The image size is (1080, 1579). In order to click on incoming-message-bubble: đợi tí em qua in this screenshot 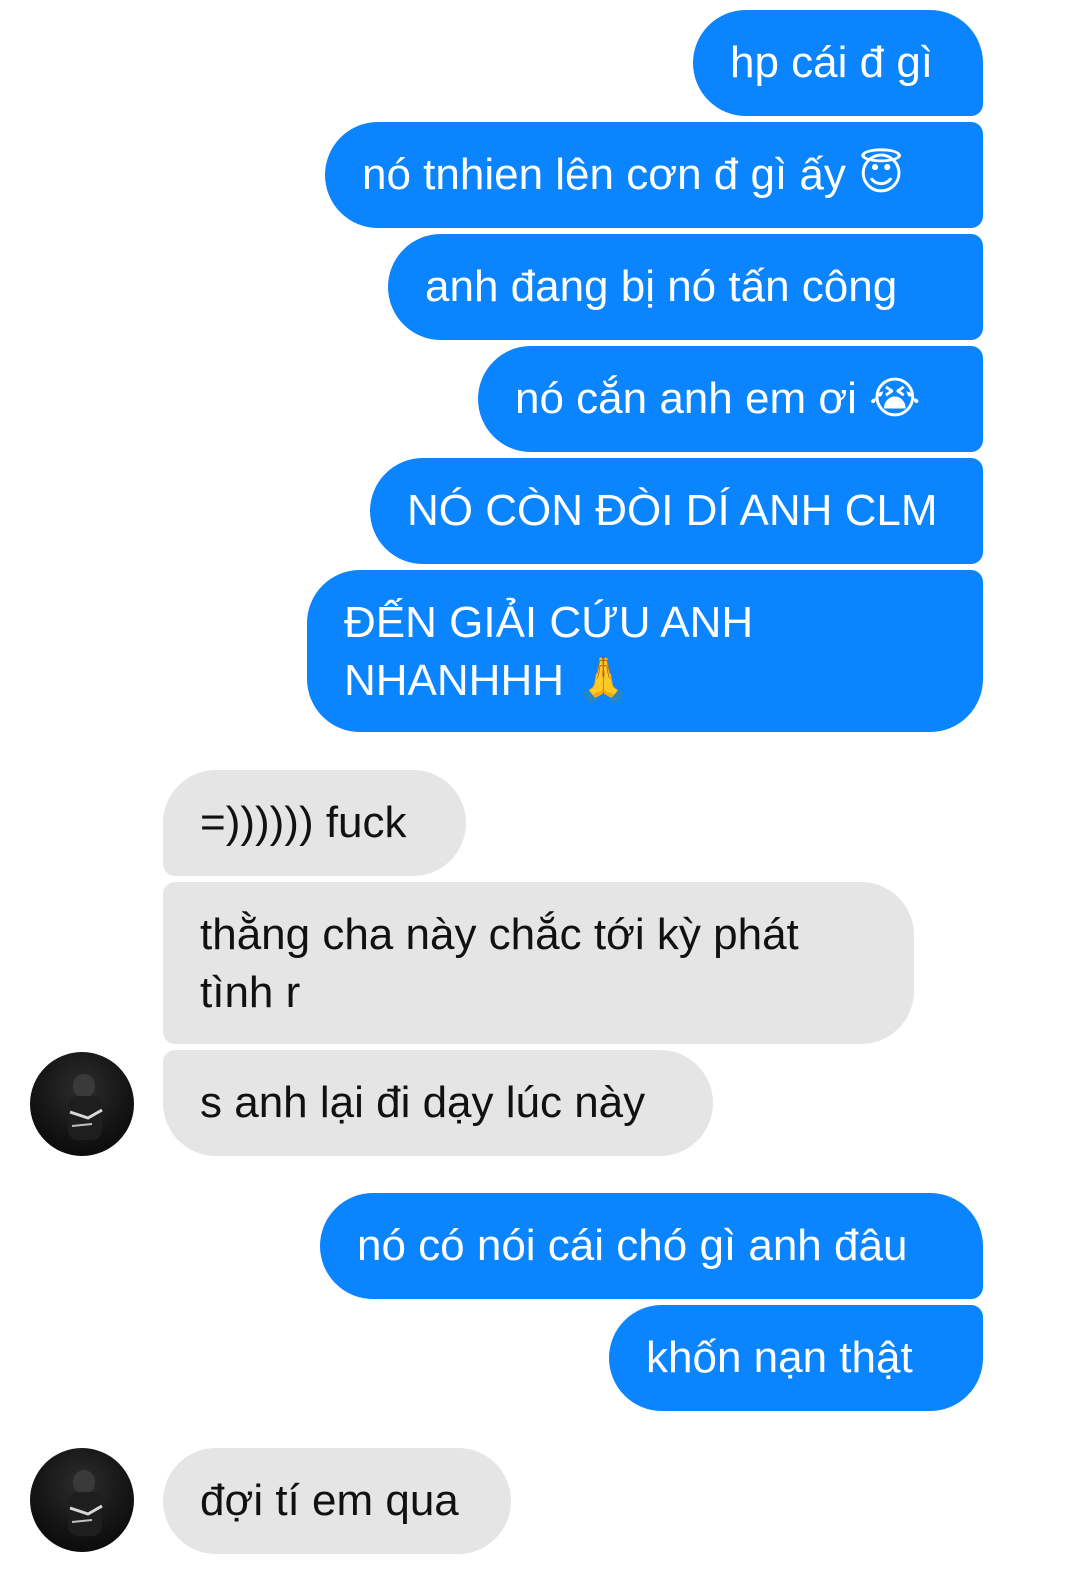, I will do `click(337, 1501)`.